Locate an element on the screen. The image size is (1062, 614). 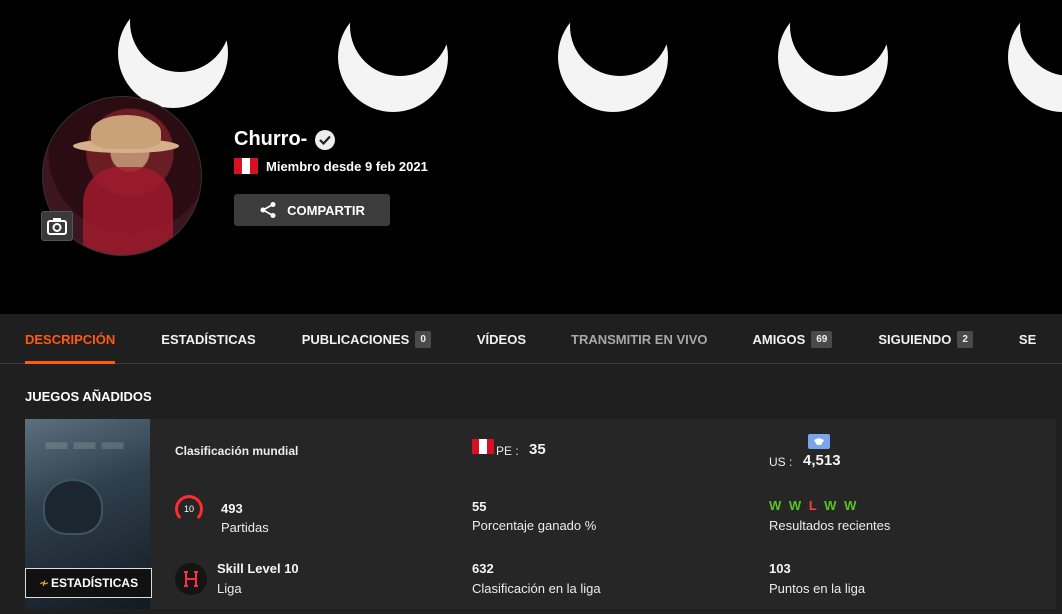
change-avatar-button is located at coordinates (57, 226).